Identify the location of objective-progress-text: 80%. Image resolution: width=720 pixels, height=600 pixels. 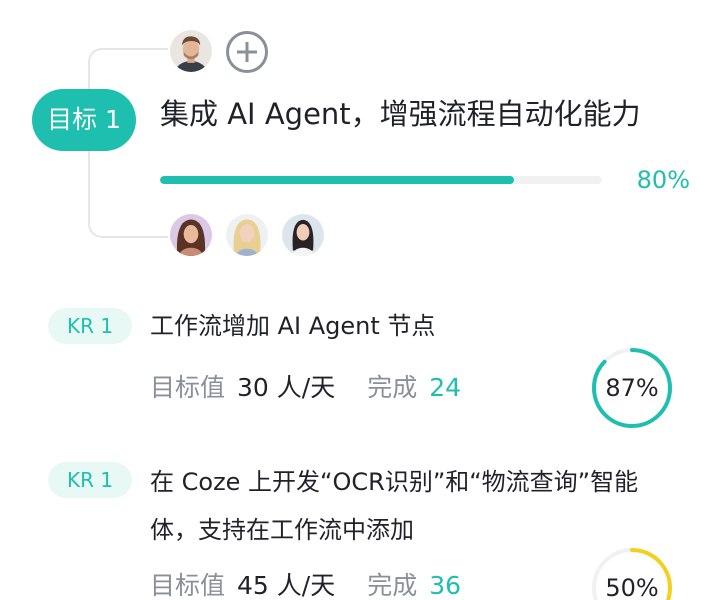
(663, 180).